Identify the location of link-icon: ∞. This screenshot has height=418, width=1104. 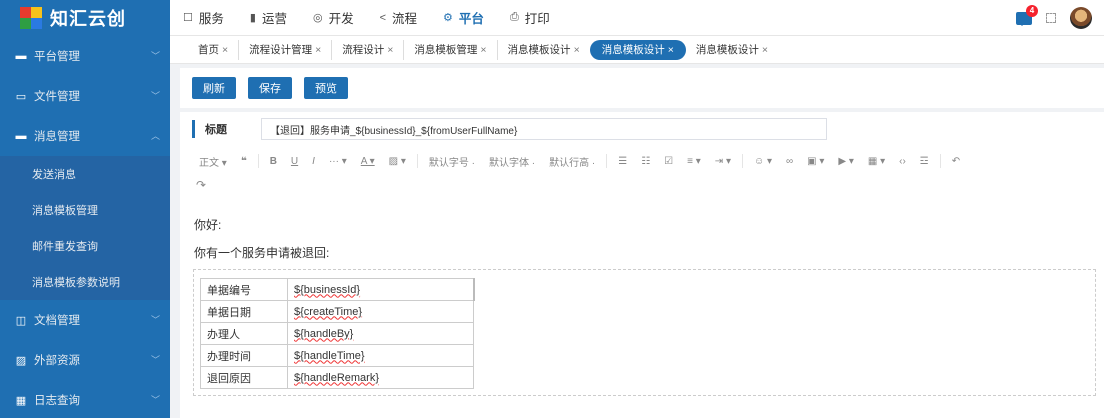
(789, 161).